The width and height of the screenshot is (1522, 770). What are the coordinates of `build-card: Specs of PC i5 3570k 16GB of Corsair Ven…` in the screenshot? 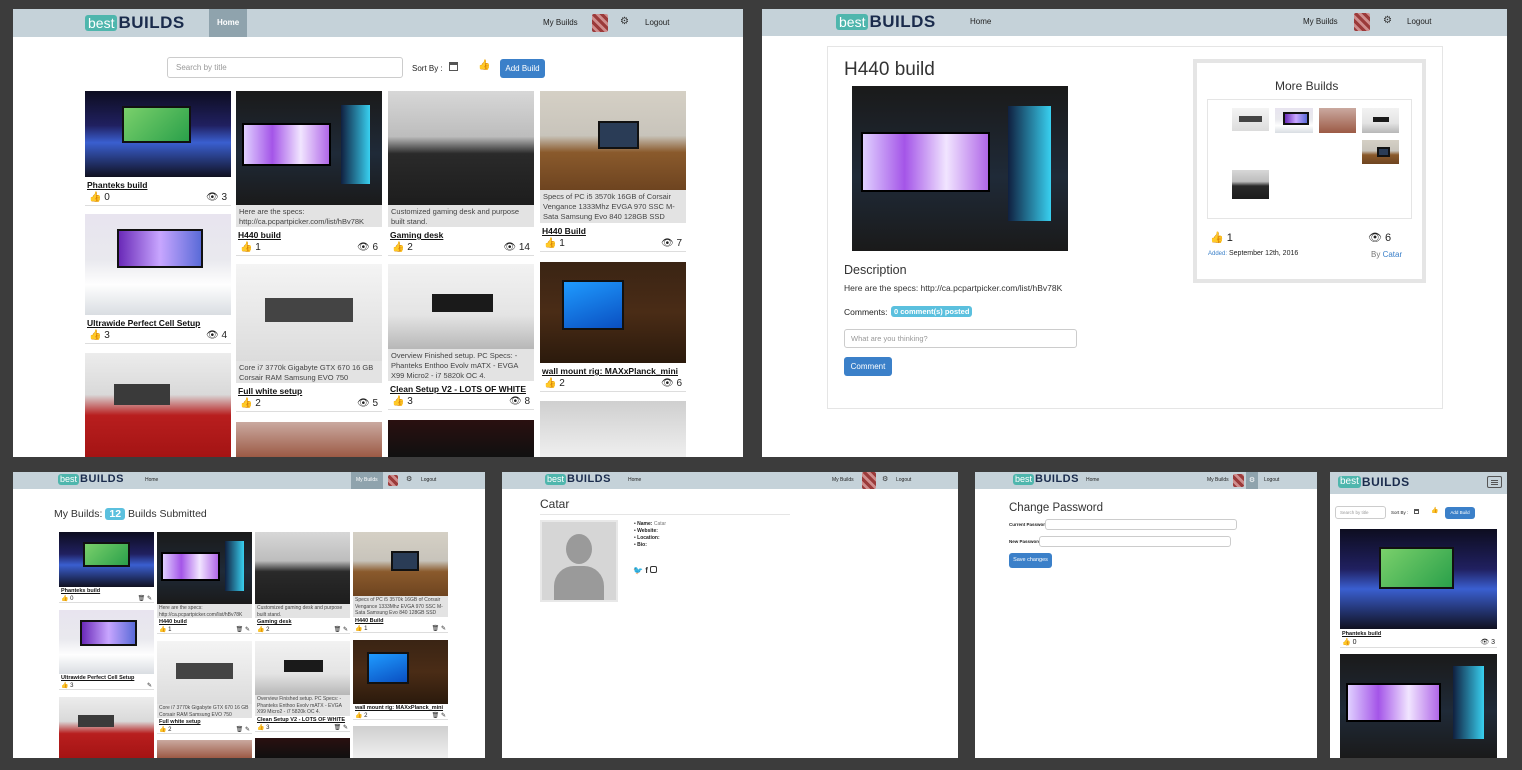 It's located at (613, 171).